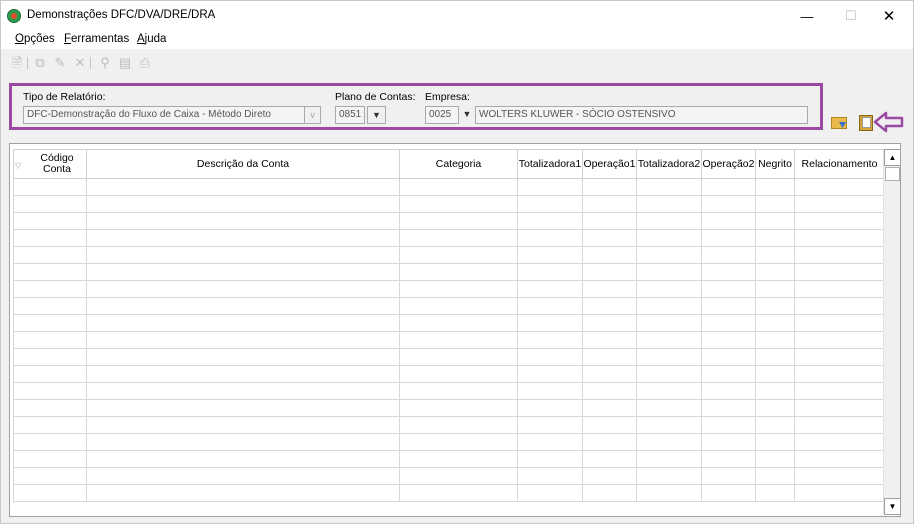 The width and height of the screenshot is (914, 524). Describe the element at coordinates (60, 63) in the screenshot. I see `edit-icon: ✎` at that location.